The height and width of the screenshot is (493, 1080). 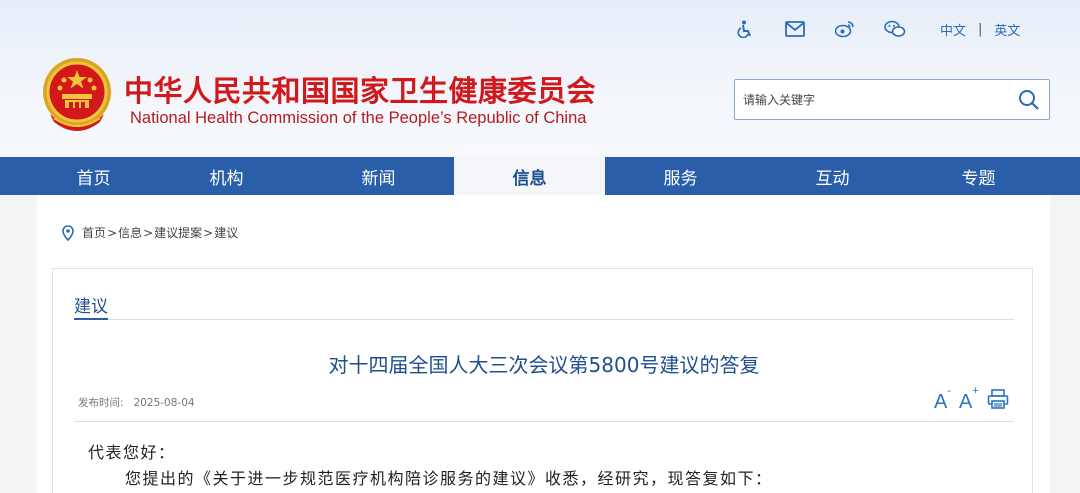 What do you see at coordinates (91, 319) in the screenshot?
I see `section-title-underline` at bounding box center [91, 319].